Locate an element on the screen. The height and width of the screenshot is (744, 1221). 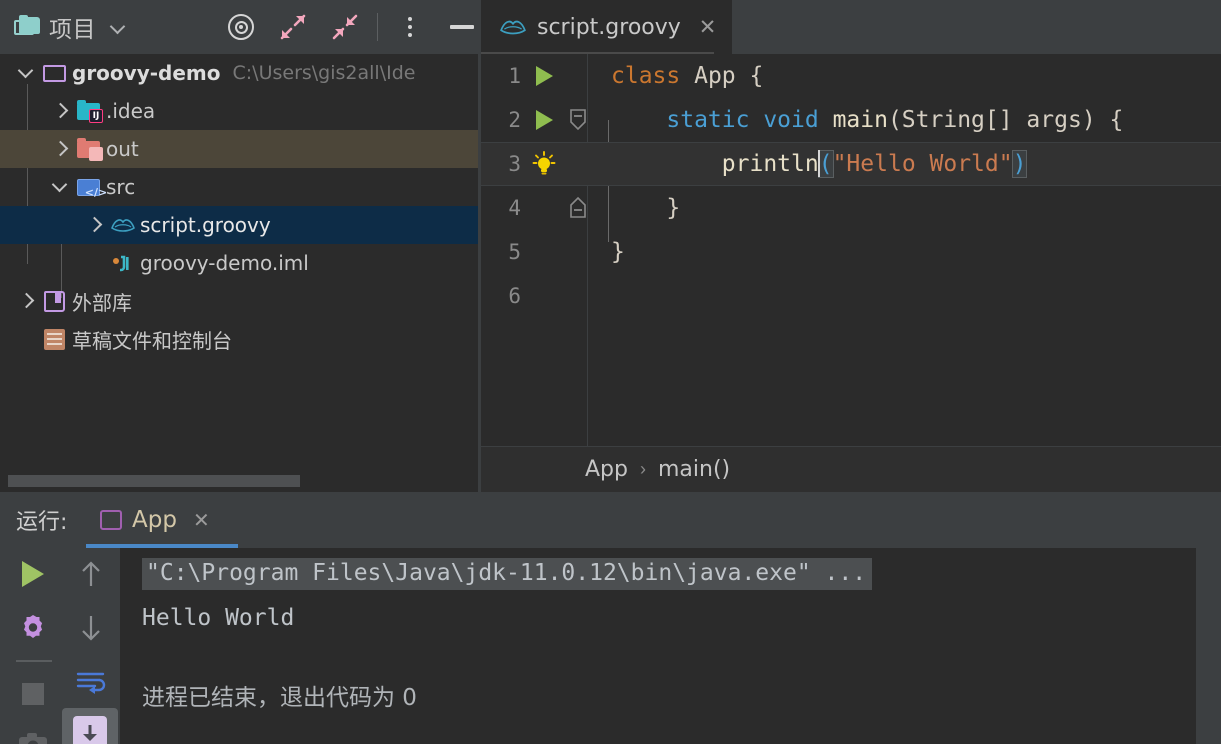
tree-label: groovy-demo is located at coordinates (146, 73).